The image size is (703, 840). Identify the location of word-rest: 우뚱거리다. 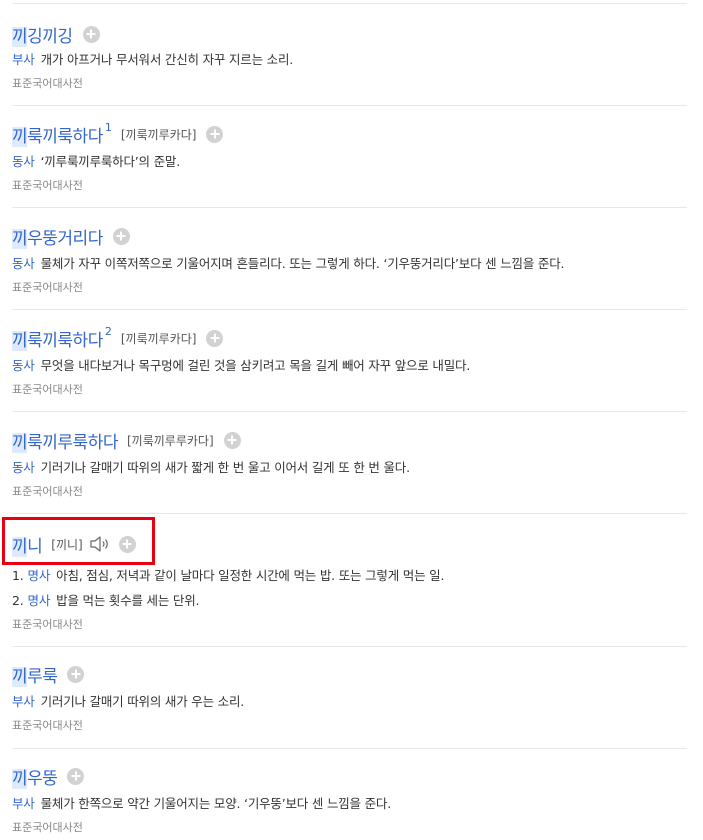
(65, 238).